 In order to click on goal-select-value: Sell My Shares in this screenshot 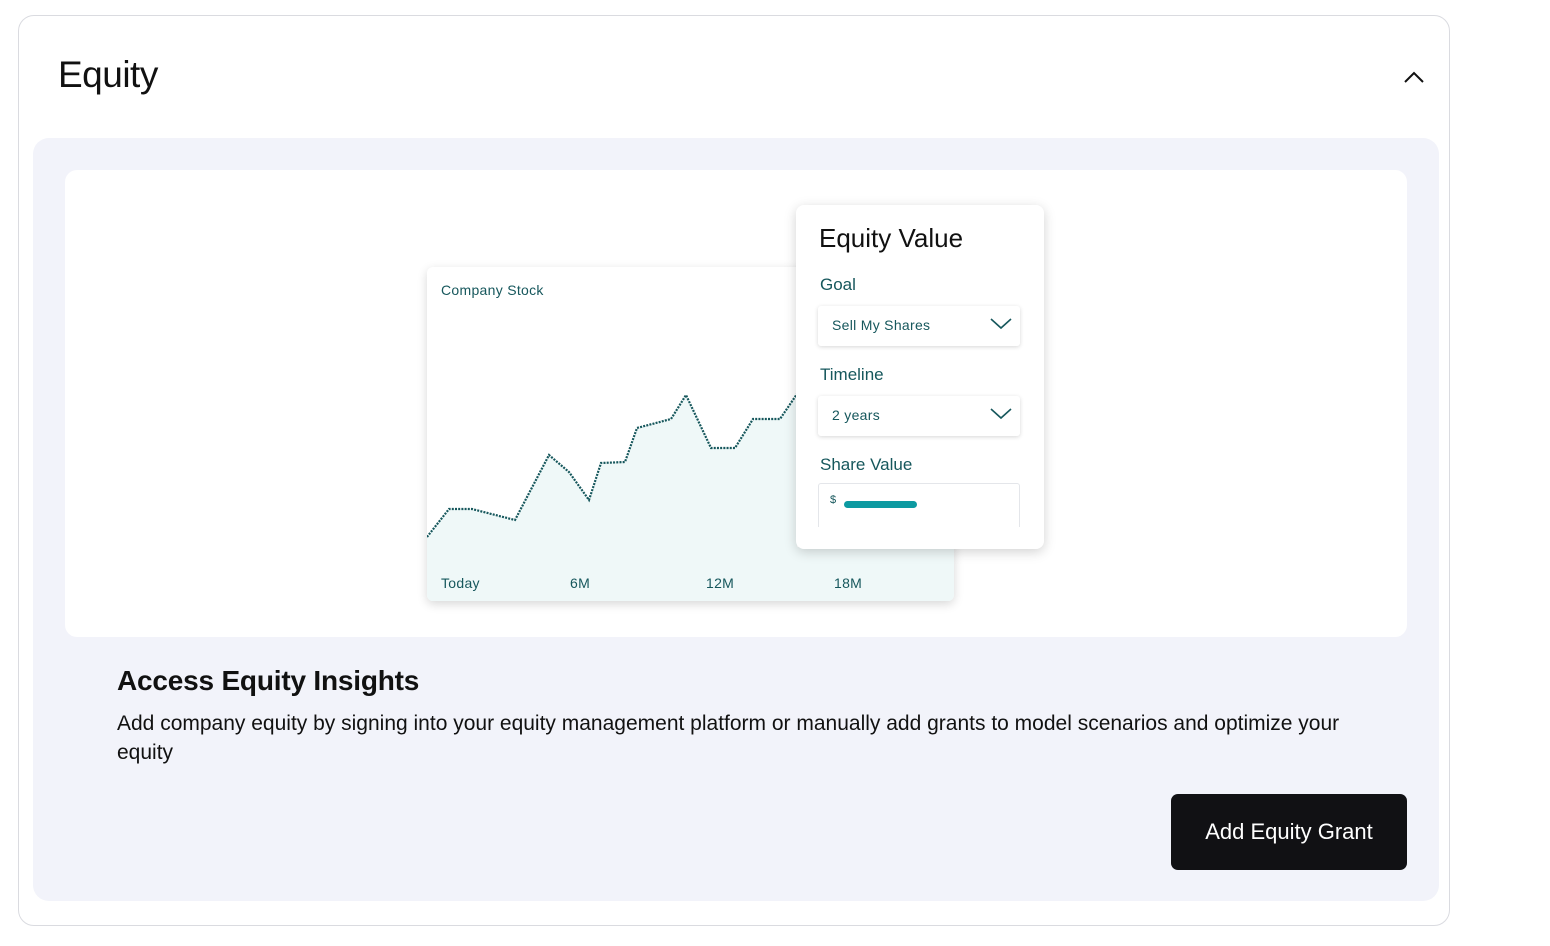, I will do `click(881, 325)`.